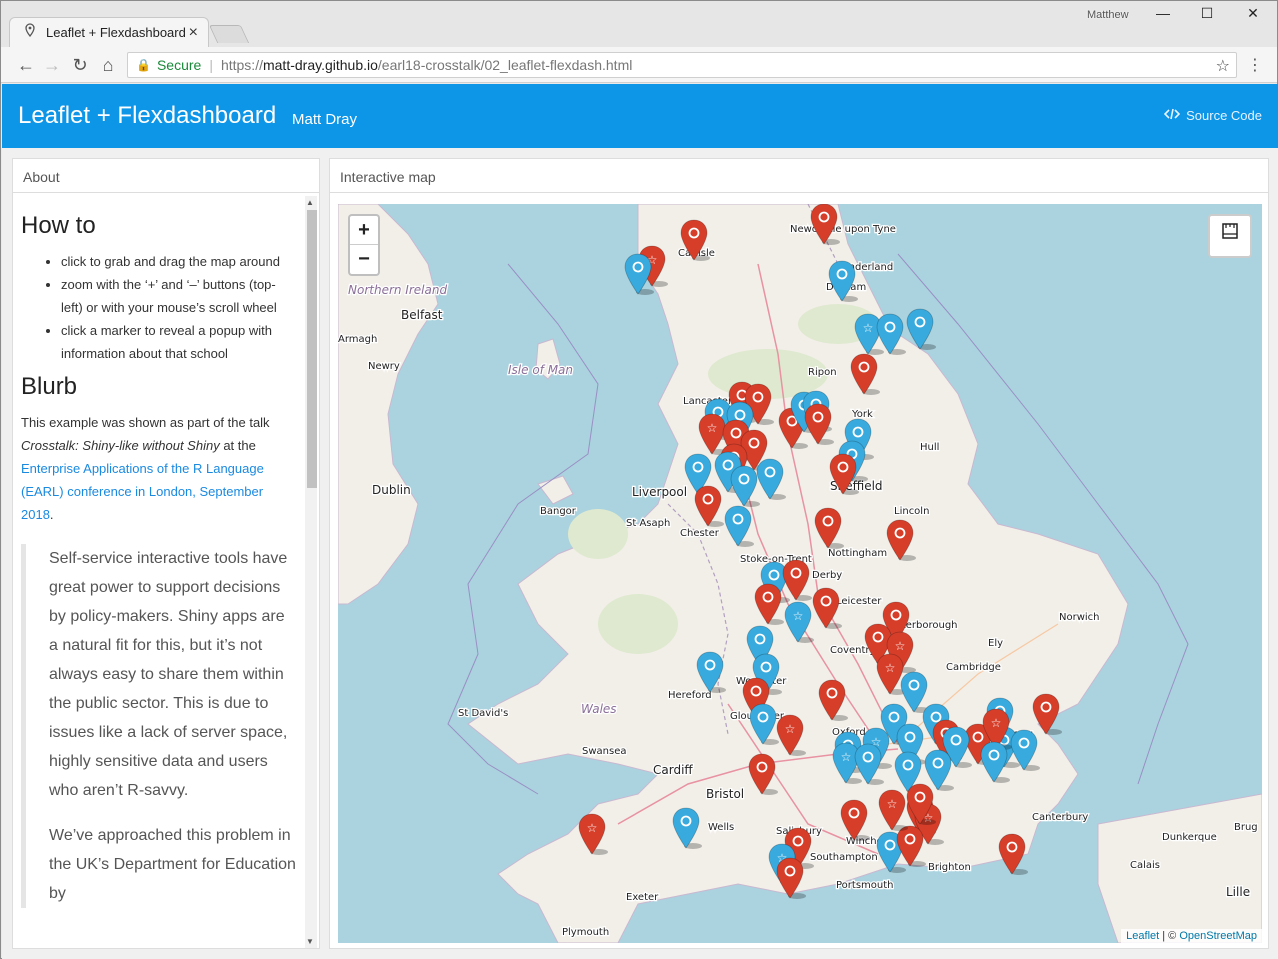 This screenshot has height=959, width=1278. What do you see at coordinates (700, 533) in the screenshot?
I see `map-label: Chester` at bounding box center [700, 533].